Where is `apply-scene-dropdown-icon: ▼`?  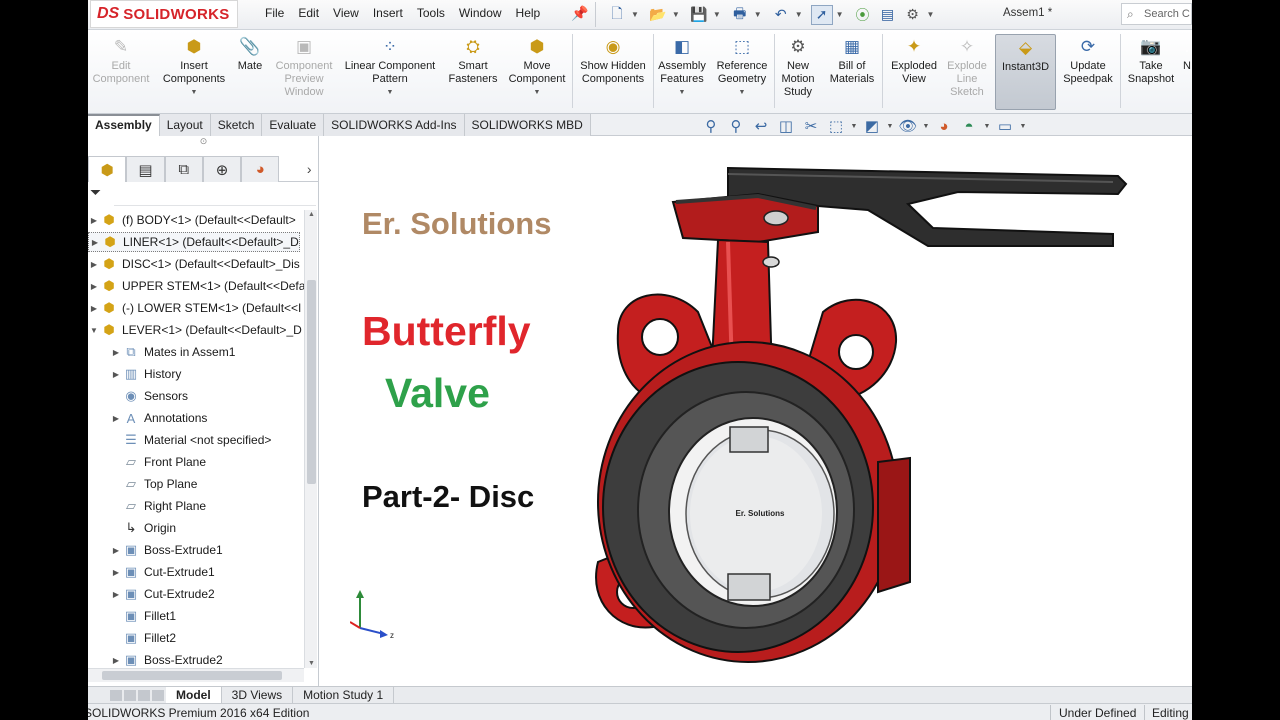
apply-scene-dropdown-icon: ▼ is located at coordinates (987, 126).